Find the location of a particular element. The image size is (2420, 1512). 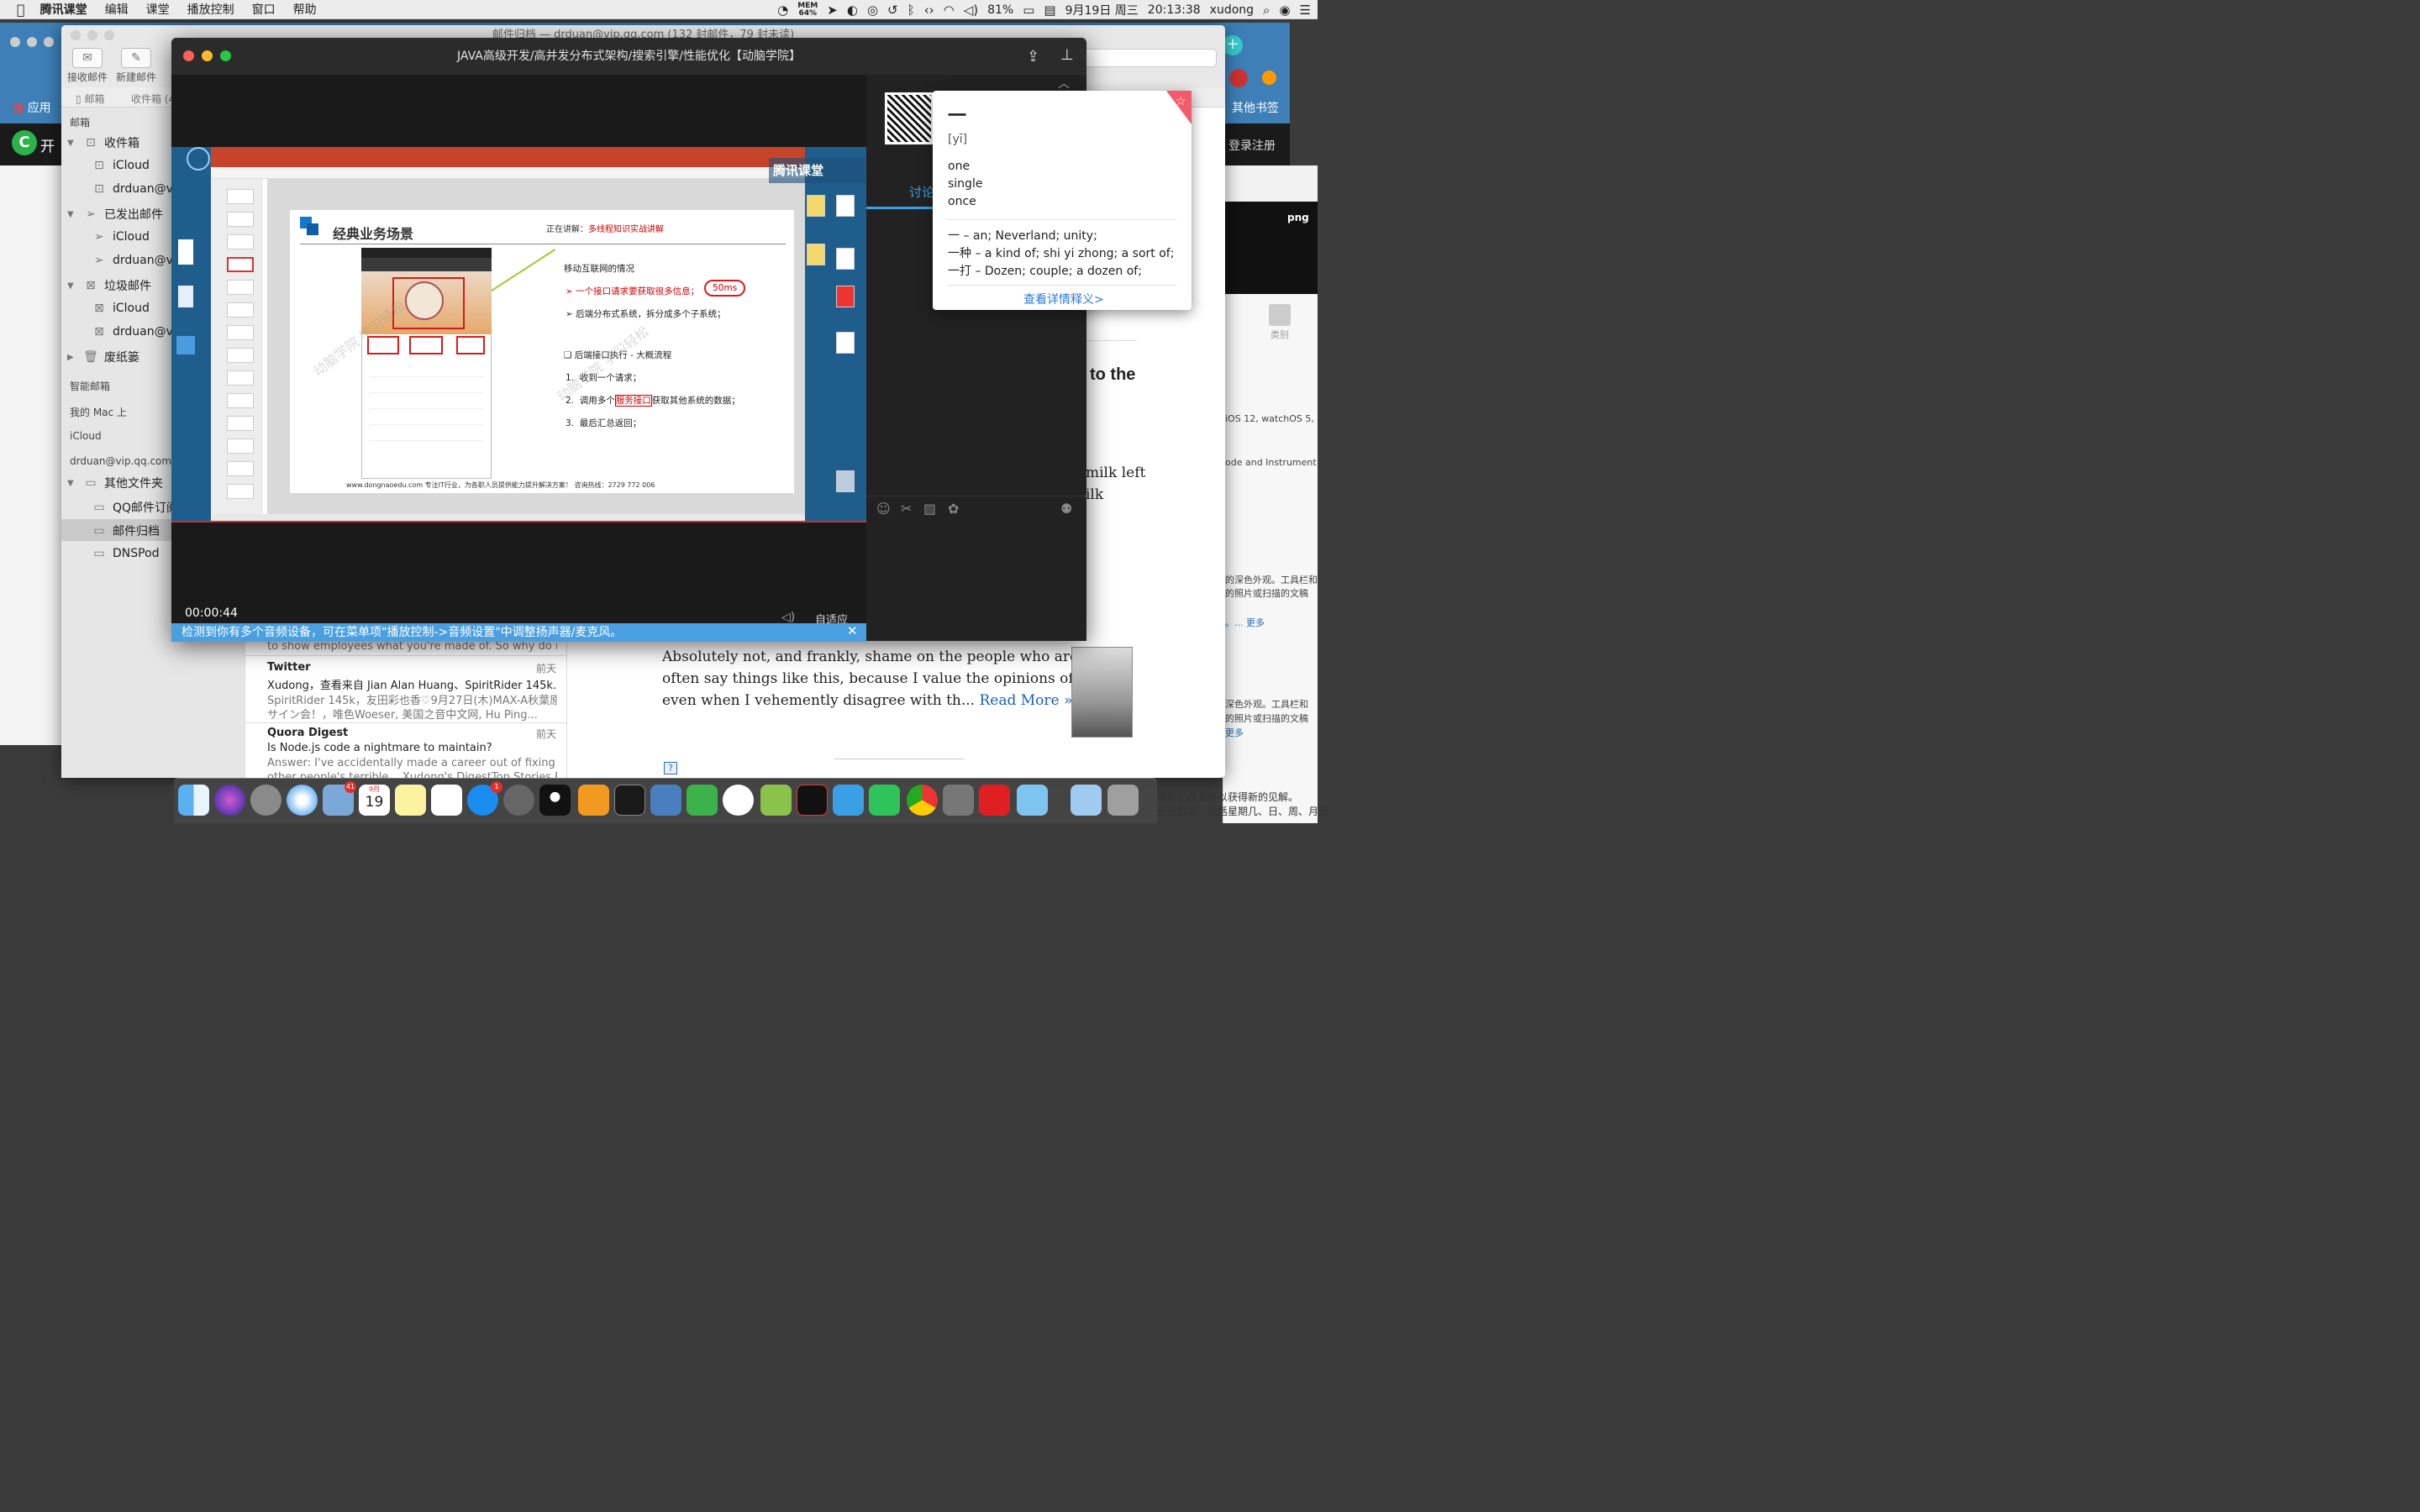

sidebar-other-folders: ▼ ▭ 其他文件夹 is located at coordinates (115, 483).